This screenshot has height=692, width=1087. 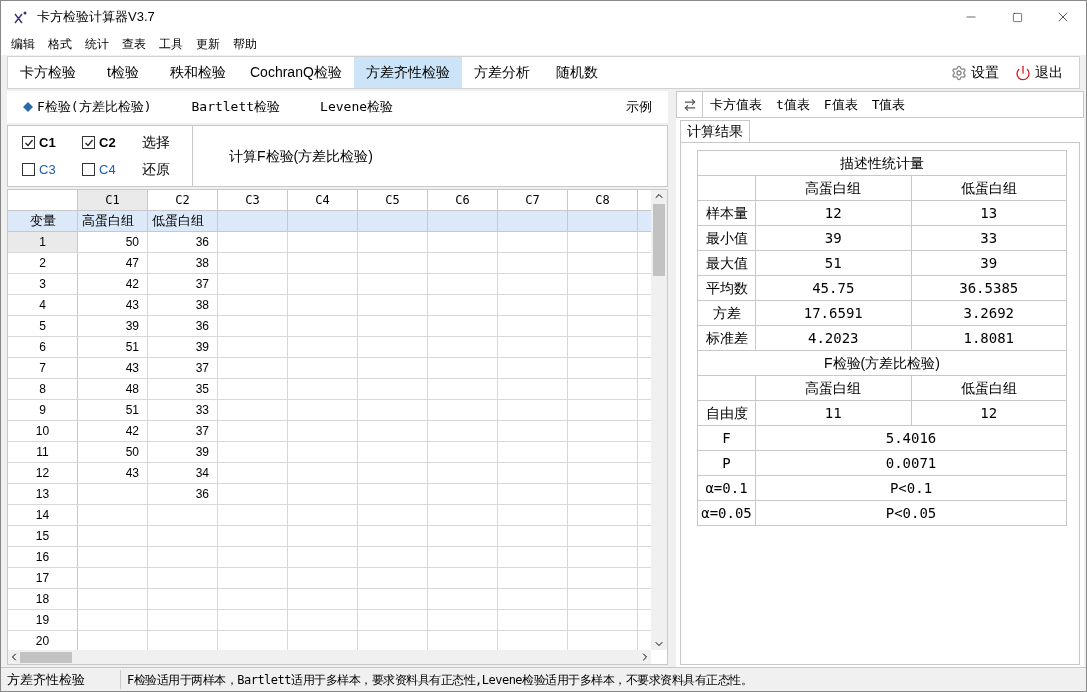 I want to click on window-title: 卡方检验计算器V3.7, so click(x=96, y=17).